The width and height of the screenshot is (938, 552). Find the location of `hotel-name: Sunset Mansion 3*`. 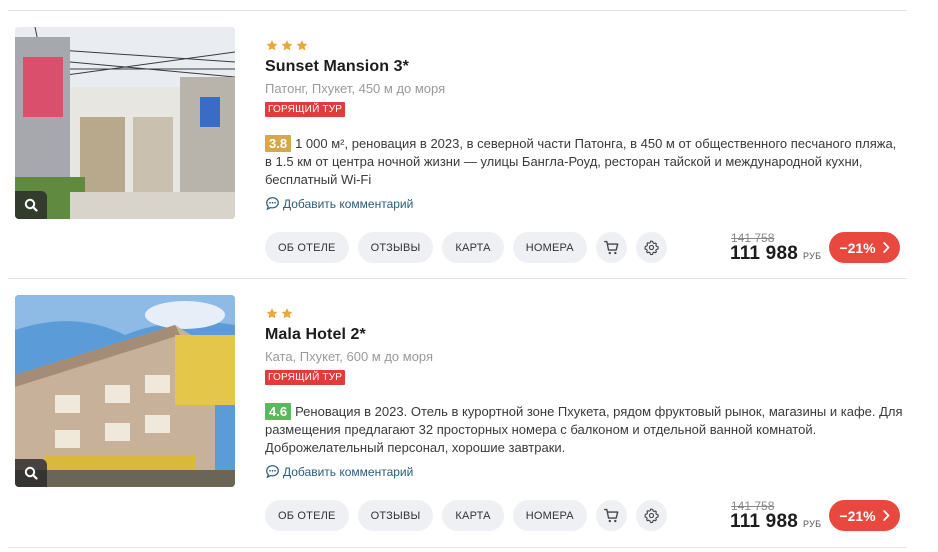

hotel-name: Sunset Mansion 3* is located at coordinates (337, 67).